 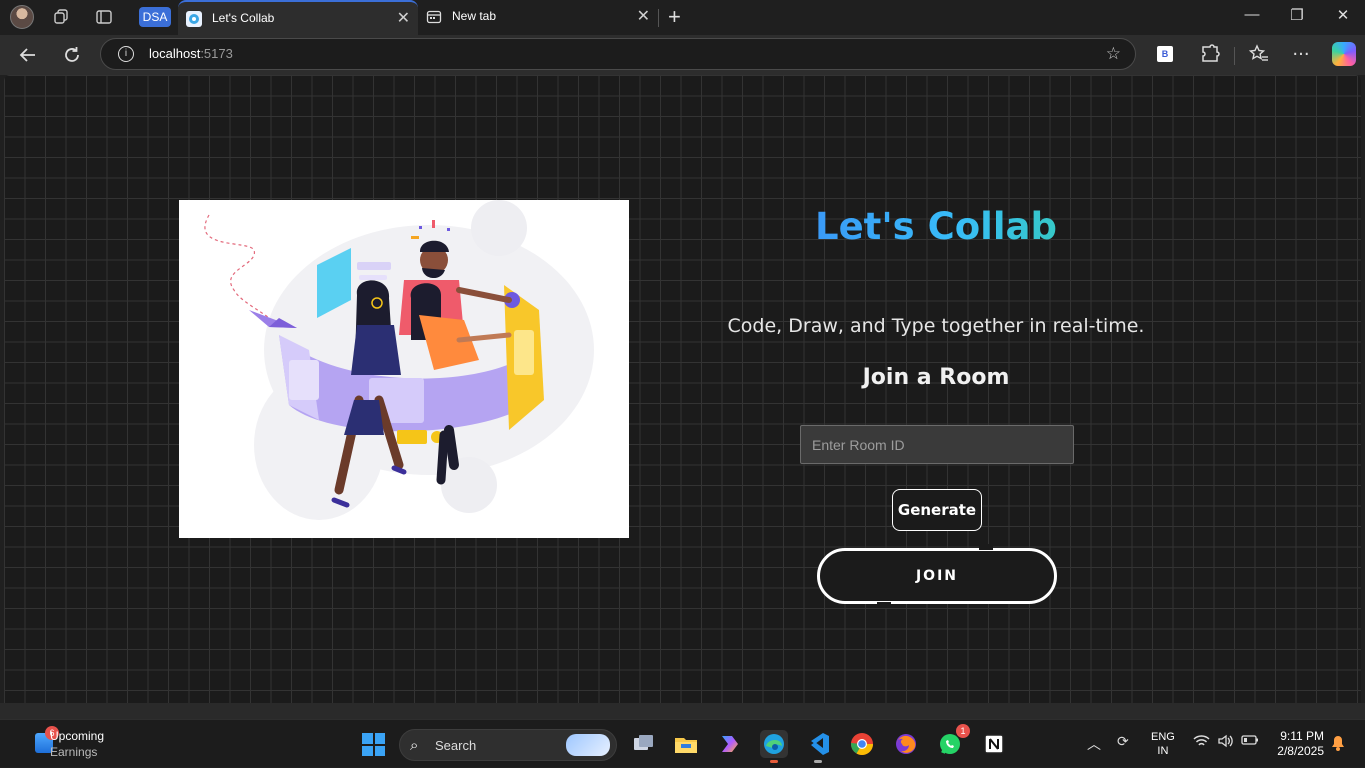 I want to click on address-bar: i localhost:5173 ☆, so click(x=618, y=54).